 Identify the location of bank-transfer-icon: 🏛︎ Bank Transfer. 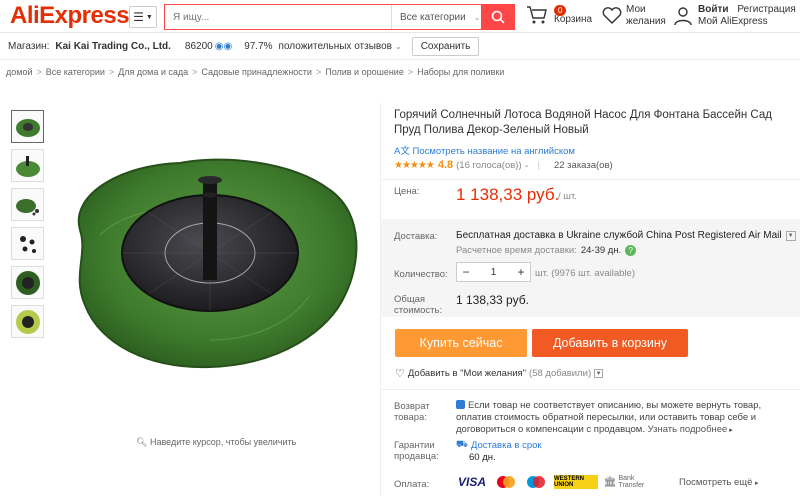
(624, 482).